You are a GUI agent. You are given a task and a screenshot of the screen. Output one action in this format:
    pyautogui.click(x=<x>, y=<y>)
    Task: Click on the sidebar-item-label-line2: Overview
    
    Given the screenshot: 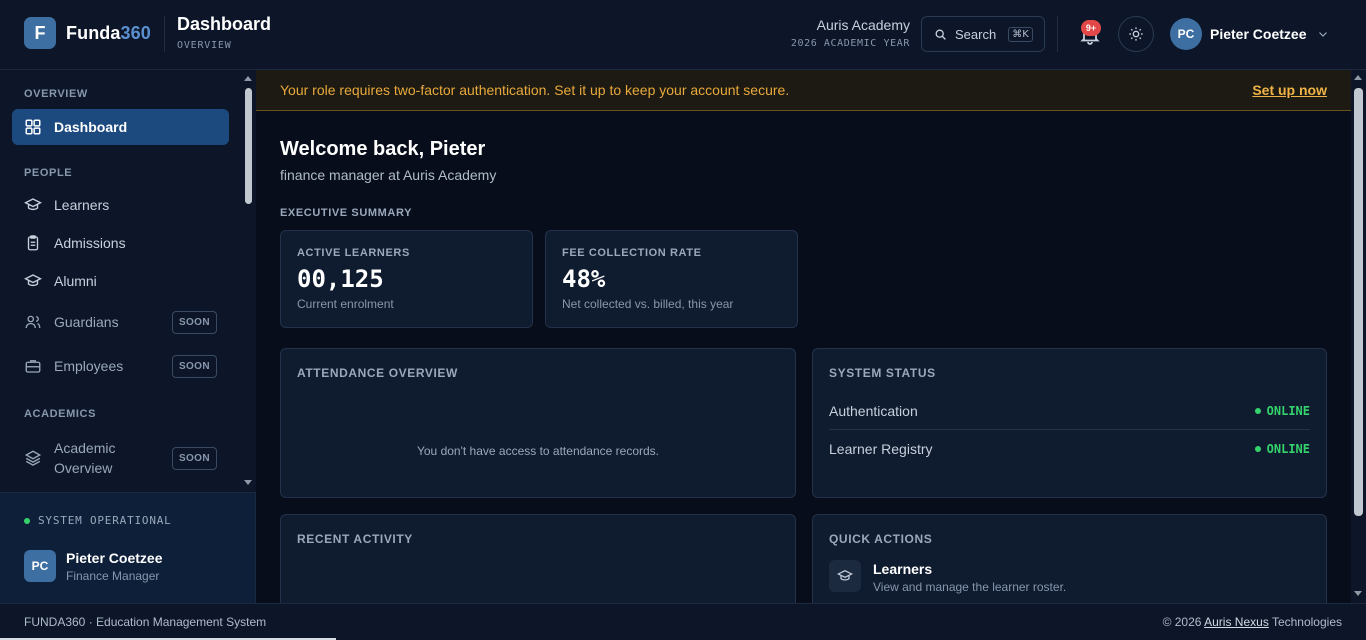 What is the action you would take?
    pyautogui.click(x=83, y=468)
    